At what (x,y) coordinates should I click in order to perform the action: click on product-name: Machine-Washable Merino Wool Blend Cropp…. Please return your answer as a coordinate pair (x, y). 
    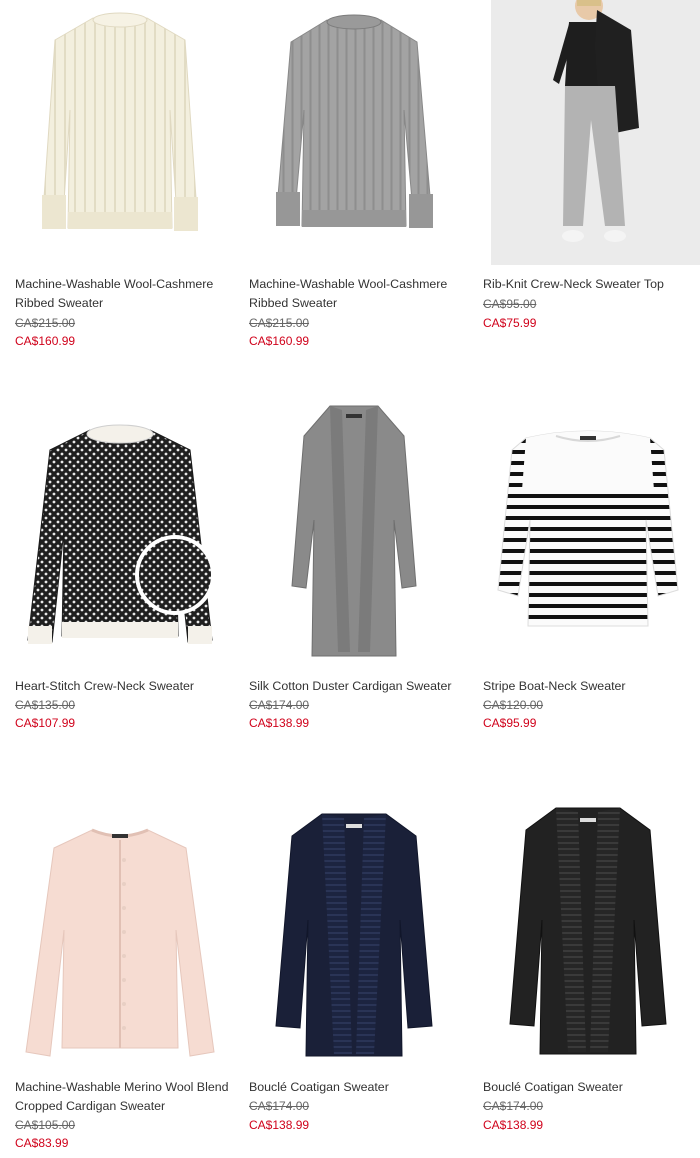
    Looking at the image, I should click on (127, 1096).